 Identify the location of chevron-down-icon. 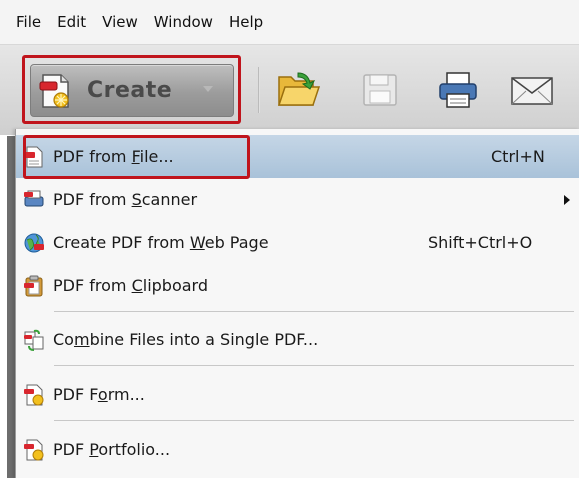
(208, 89).